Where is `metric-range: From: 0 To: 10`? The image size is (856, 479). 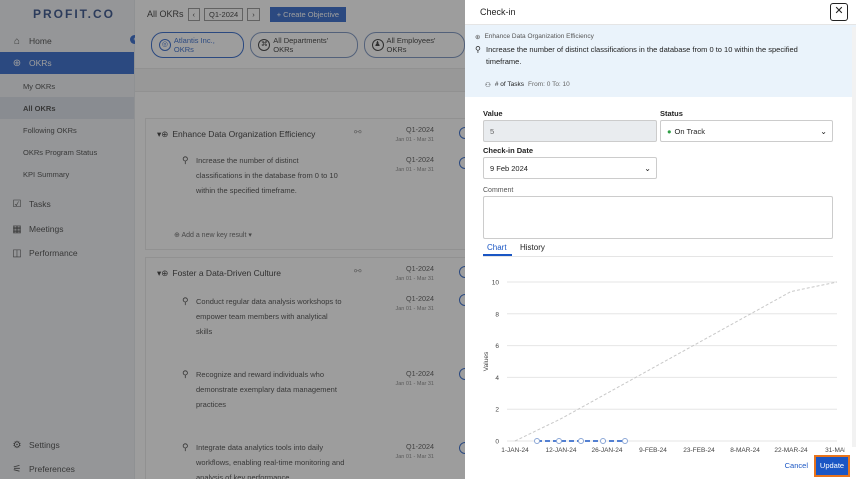
metric-range: From: 0 To: 10 is located at coordinates (548, 84).